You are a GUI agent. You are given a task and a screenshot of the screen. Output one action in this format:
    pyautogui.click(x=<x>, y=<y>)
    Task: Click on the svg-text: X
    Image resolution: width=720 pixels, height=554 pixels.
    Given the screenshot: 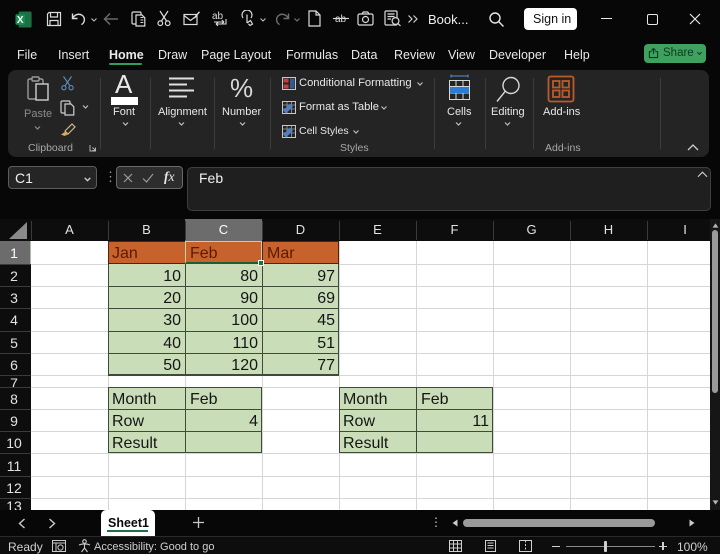 What is the action you would take?
    pyautogui.click(x=20, y=20)
    